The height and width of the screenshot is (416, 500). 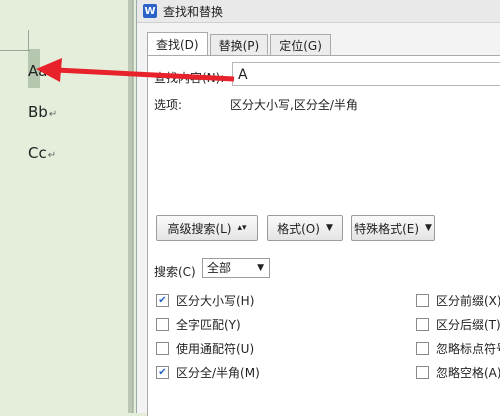 I want to click on checkbox-ignore-punctuation: 忽略标点符号, so click(x=458, y=348).